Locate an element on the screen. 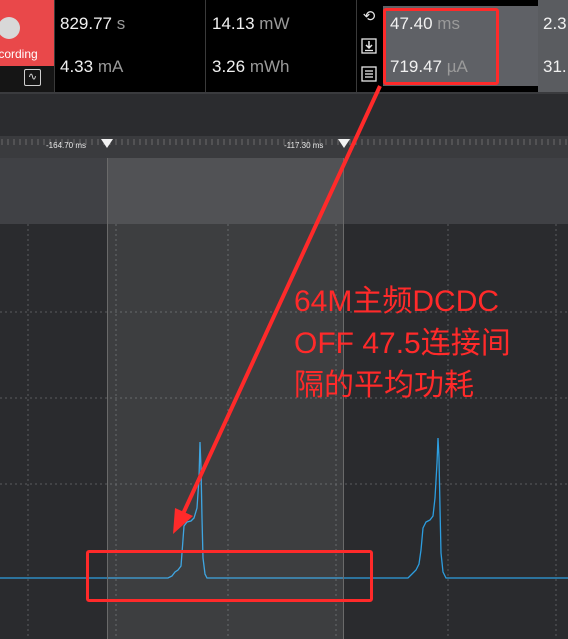 This screenshot has height=639, width=568. annotation-line: 隔的平均功耗 is located at coordinates (384, 385).